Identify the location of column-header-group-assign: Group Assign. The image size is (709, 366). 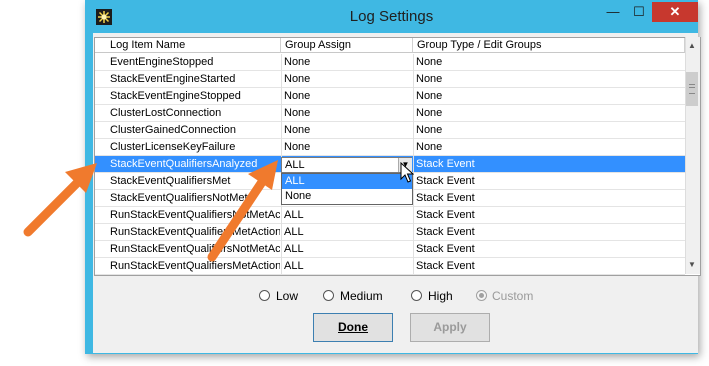
(347, 45).